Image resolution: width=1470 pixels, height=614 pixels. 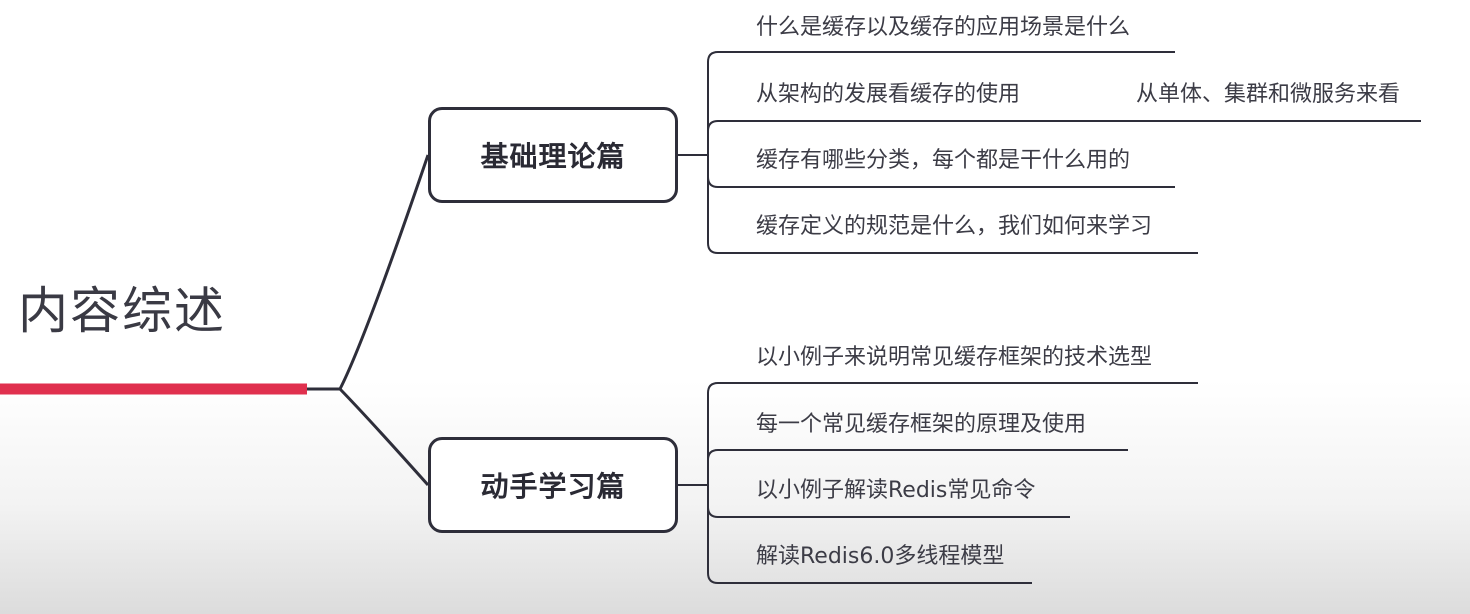 I want to click on branch-1-leaf-3: 缓存有哪些分类，每个都是干什么用的, so click(x=943, y=161).